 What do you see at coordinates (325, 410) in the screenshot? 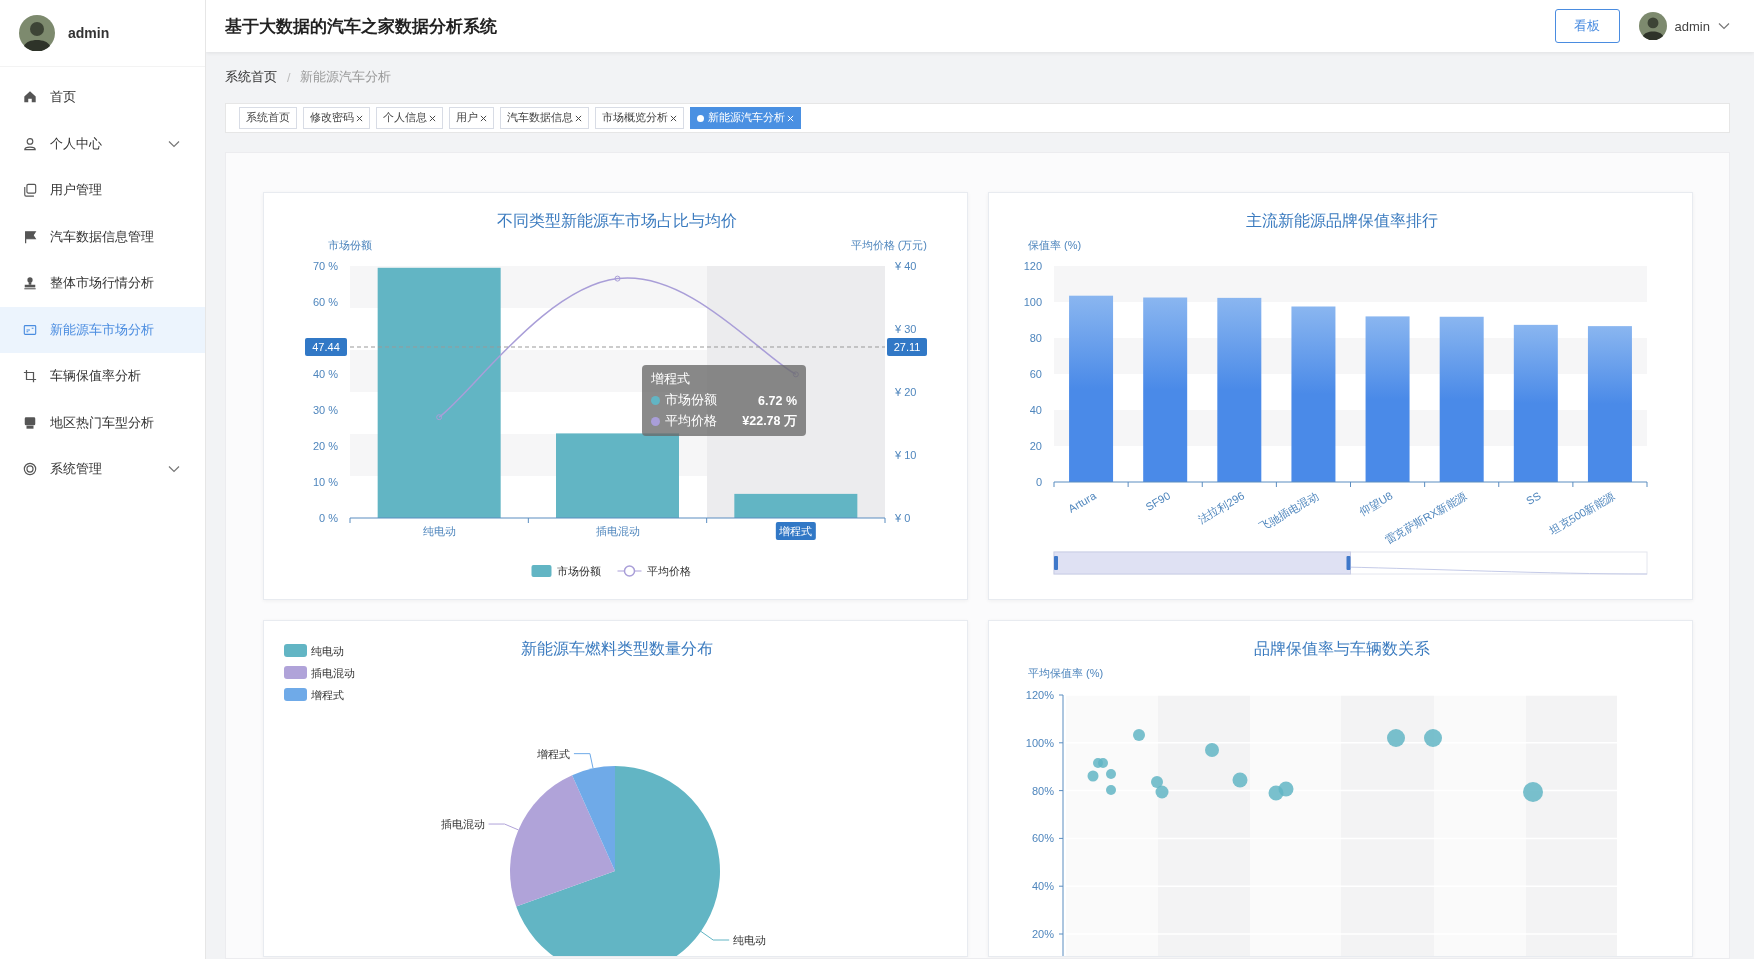
I see `axis-tick-label: 30 %` at bounding box center [325, 410].